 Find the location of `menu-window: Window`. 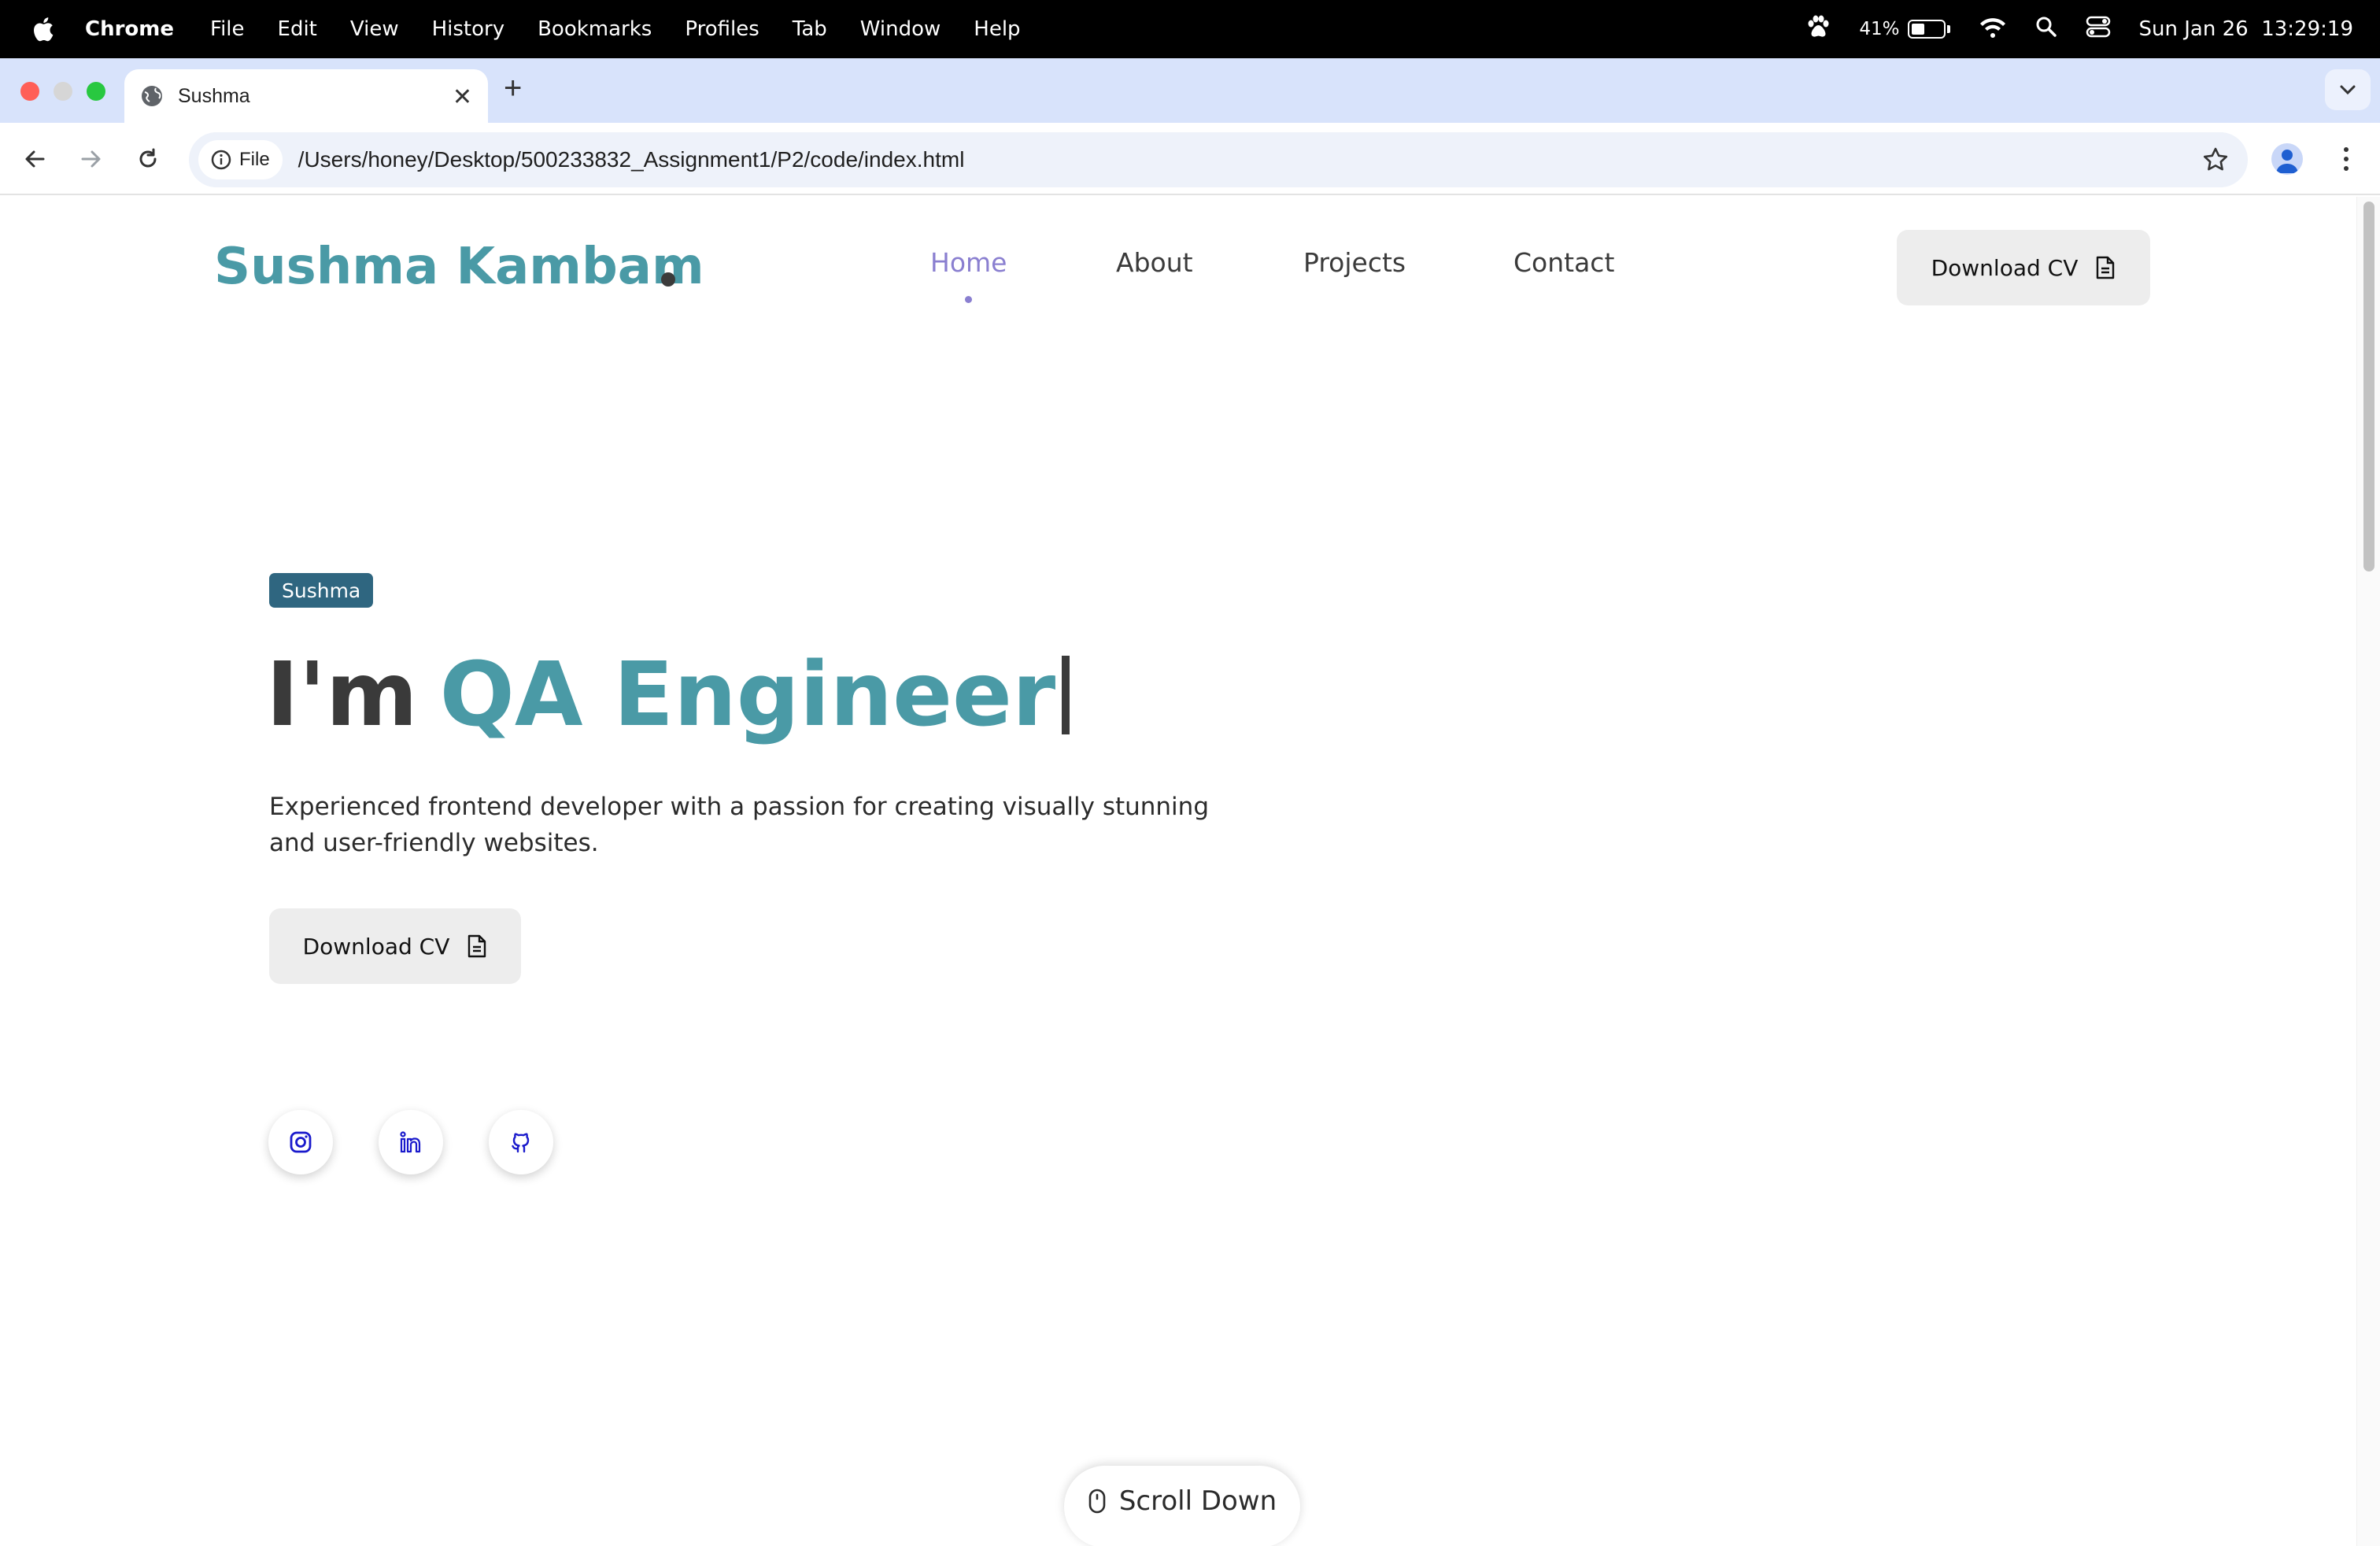

menu-window: Window is located at coordinates (900, 29).